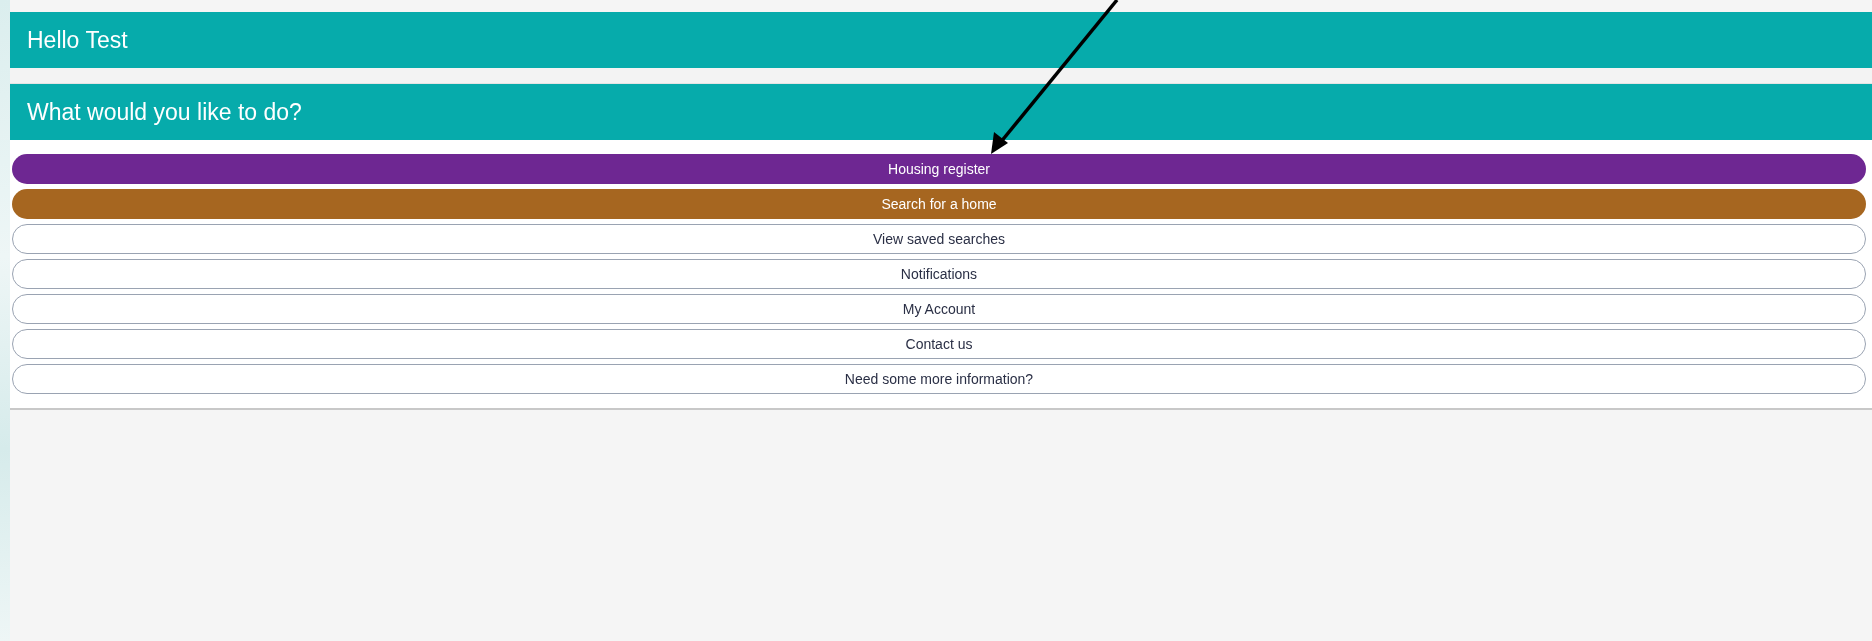 The height and width of the screenshot is (641, 1872). I want to click on prompt-banner: What would you like to do?, so click(941, 112).